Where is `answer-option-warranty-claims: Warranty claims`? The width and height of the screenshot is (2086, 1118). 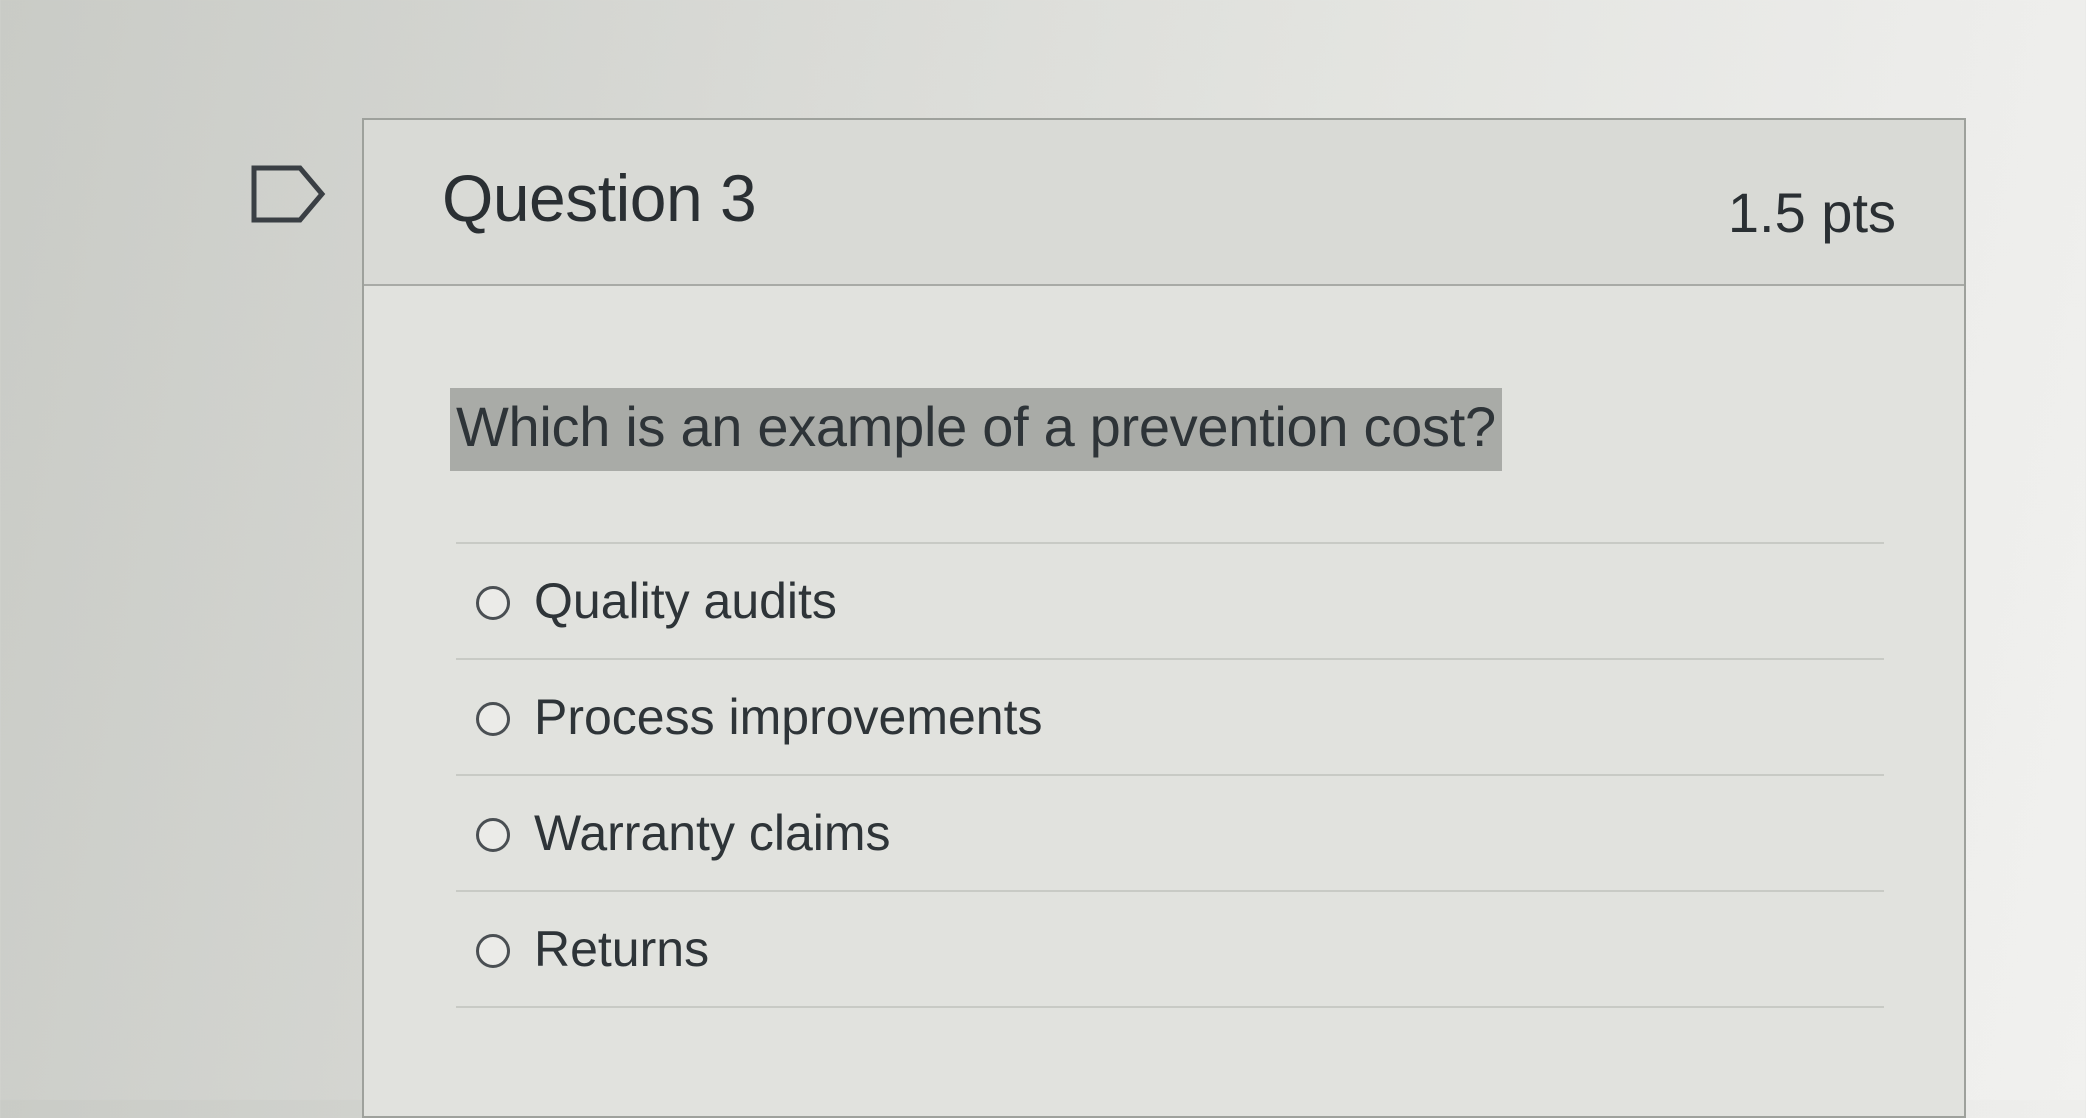 answer-option-warranty-claims: Warranty claims is located at coordinates (1170, 834).